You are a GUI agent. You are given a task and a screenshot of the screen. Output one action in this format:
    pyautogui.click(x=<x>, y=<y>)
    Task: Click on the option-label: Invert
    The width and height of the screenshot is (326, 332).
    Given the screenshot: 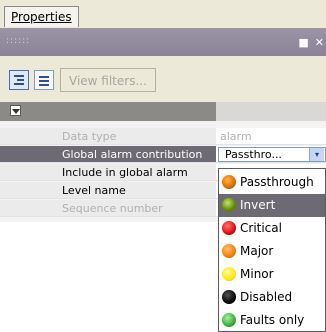 What is the action you would take?
    pyautogui.click(x=258, y=205)
    